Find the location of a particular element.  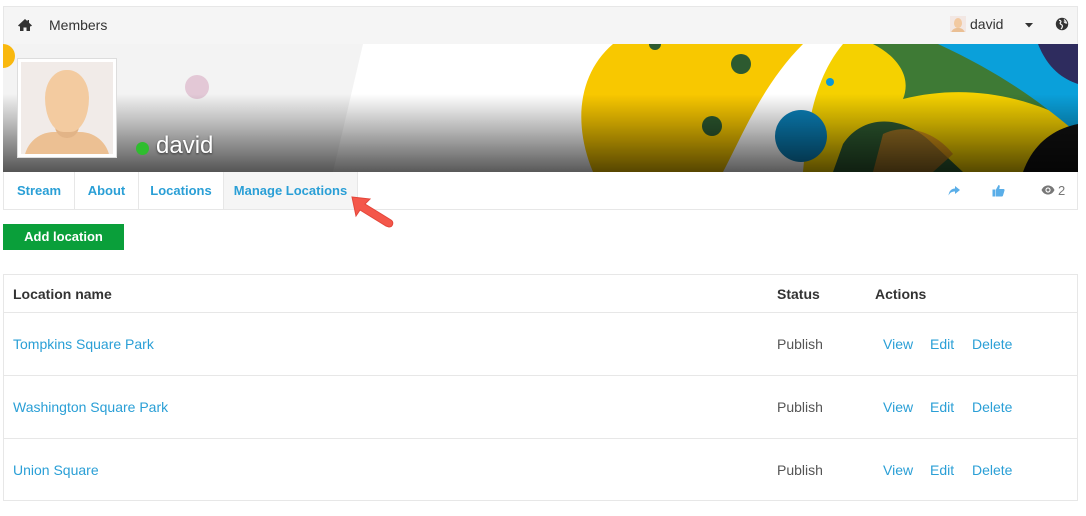

add-location-button: Add location is located at coordinates (63, 237).